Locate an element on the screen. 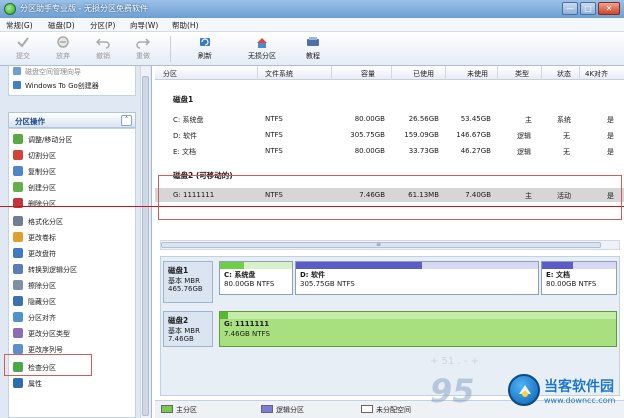 The height and width of the screenshot is (418, 624). menu-wizard: 向导(W) is located at coordinates (144, 25).